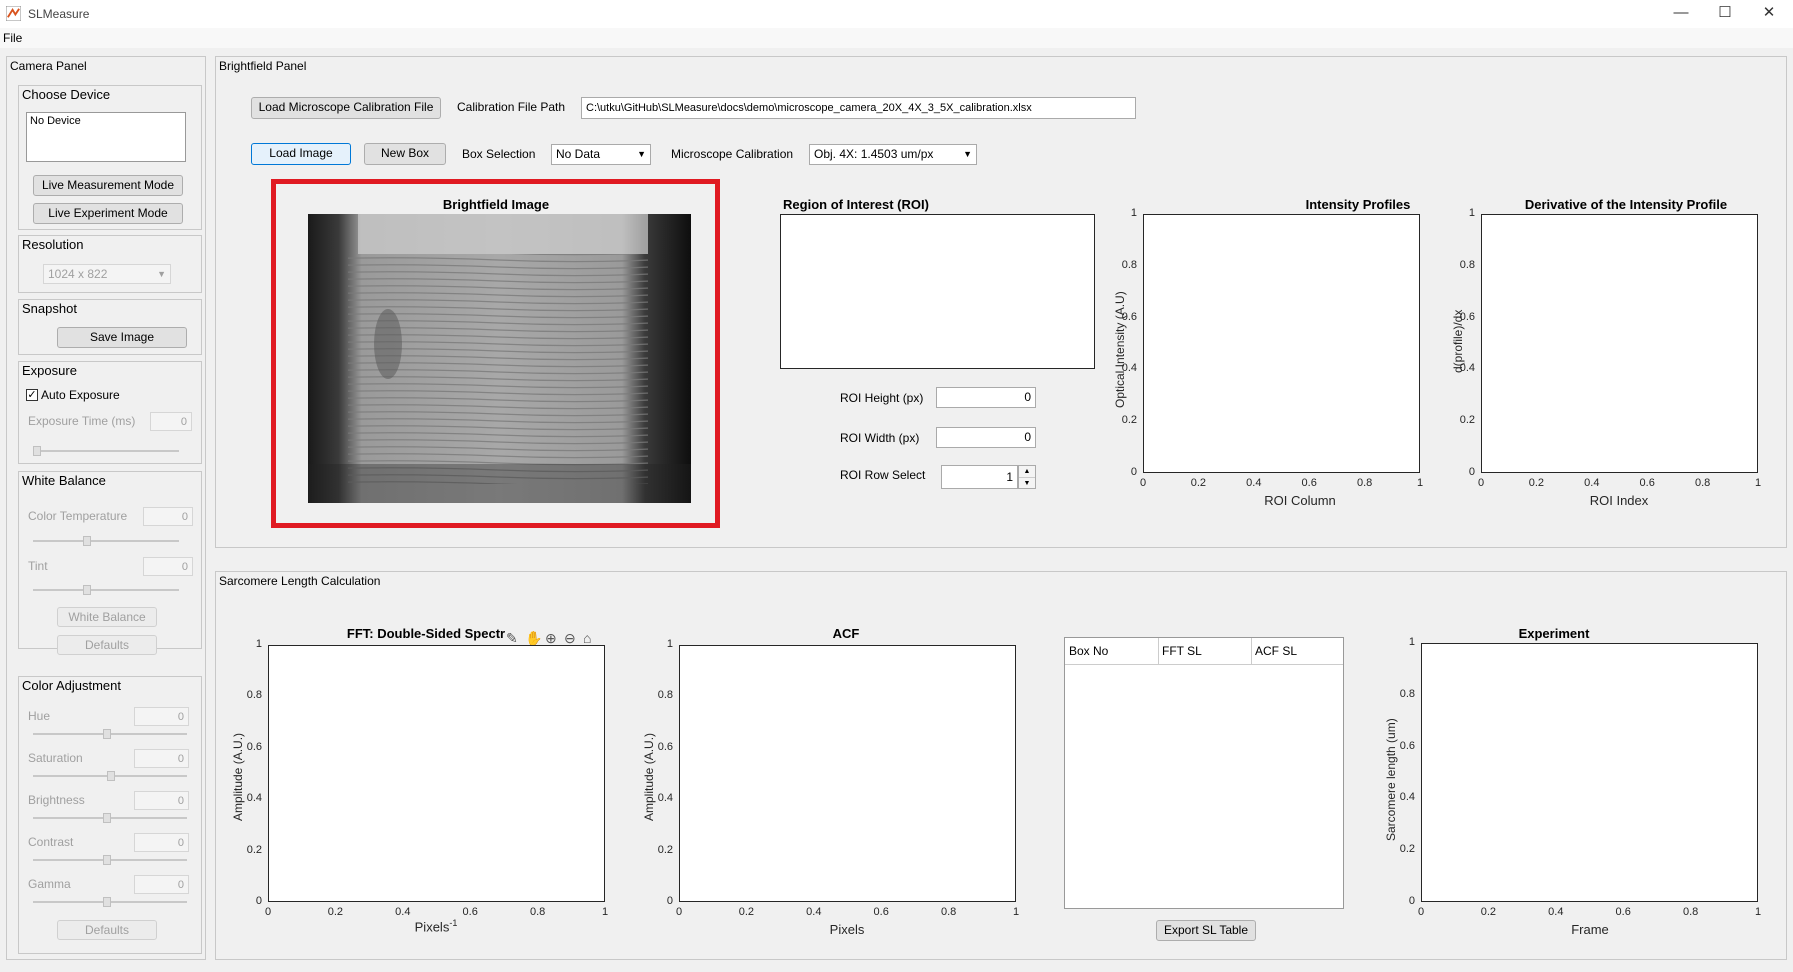  What do you see at coordinates (107, 930) in the screenshot?
I see `color-adjustment-defaults-button: Defaults` at bounding box center [107, 930].